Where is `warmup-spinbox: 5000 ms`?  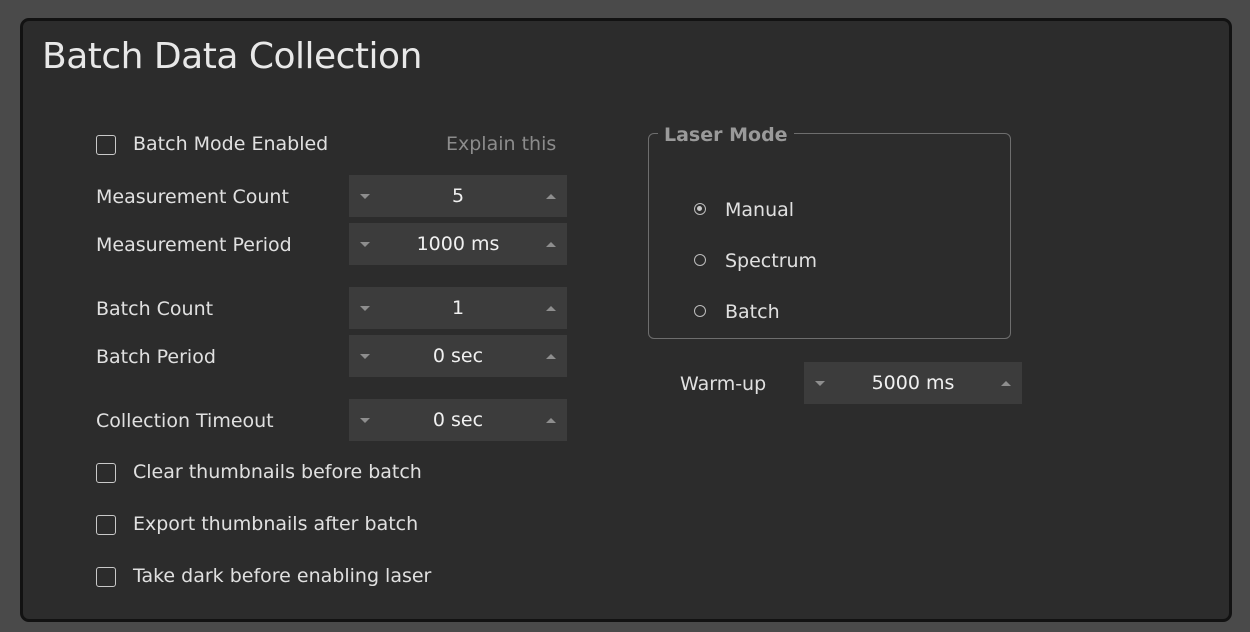
warmup-spinbox: 5000 ms is located at coordinates (913, 383).